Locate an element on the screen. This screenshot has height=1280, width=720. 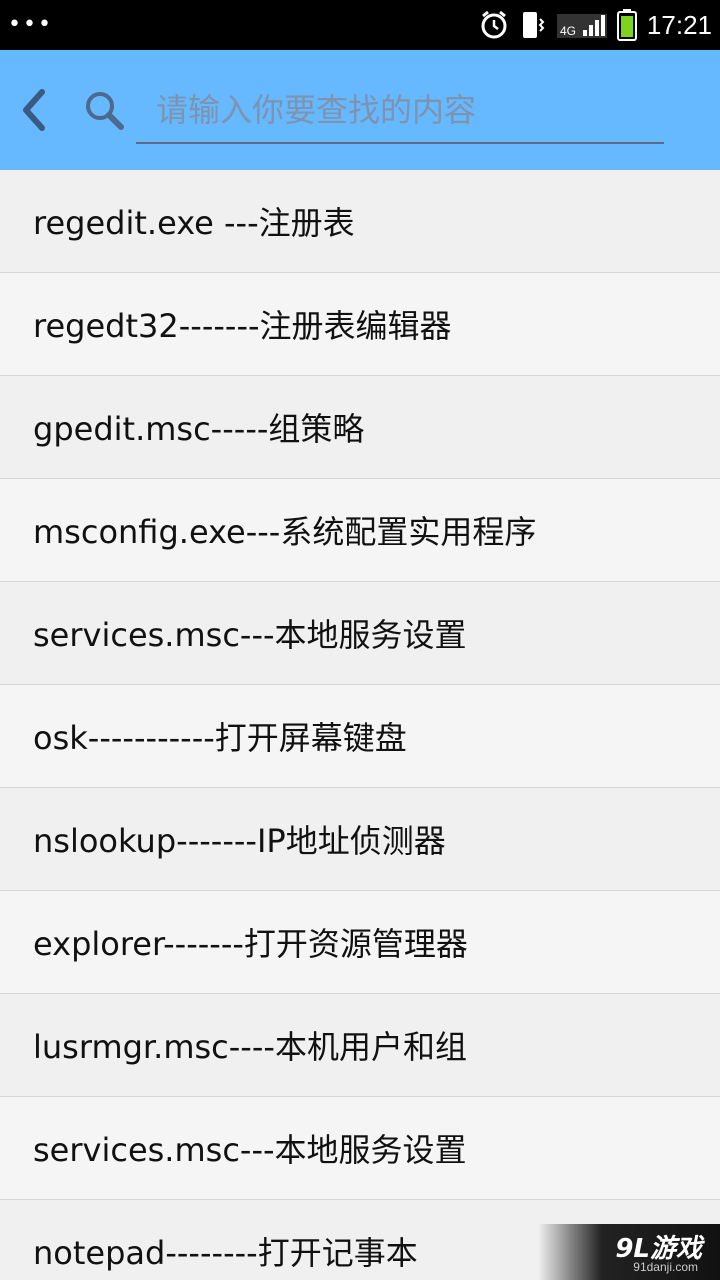
magnifier-icon is located at coordinates (105, 111).